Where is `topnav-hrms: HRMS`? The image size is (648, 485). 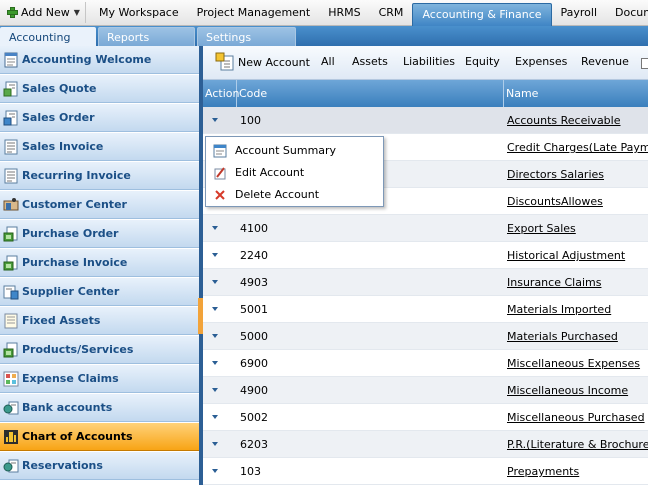
topnav-hrms: HRMS is located at coordinates (344, 13).